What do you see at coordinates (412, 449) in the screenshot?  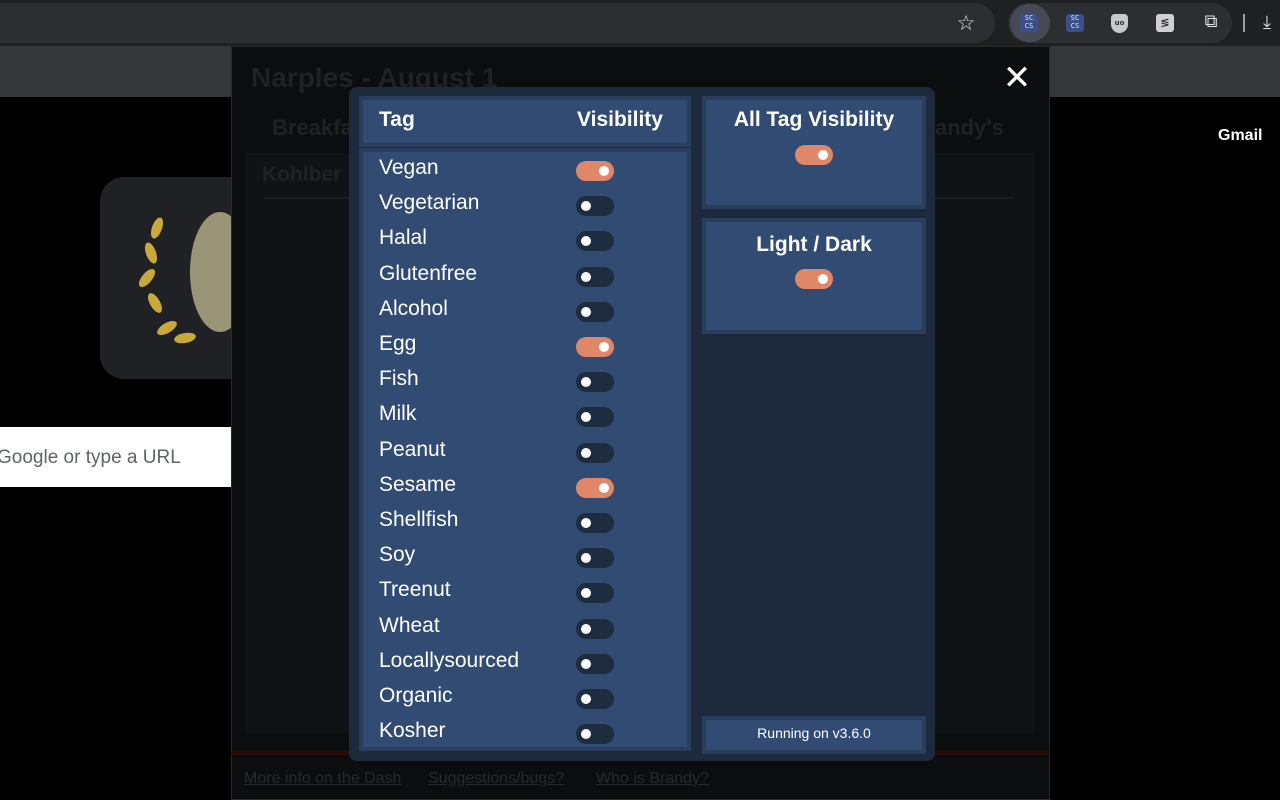 I see `tag-label: Peanut` at bounding box center [412, 449].